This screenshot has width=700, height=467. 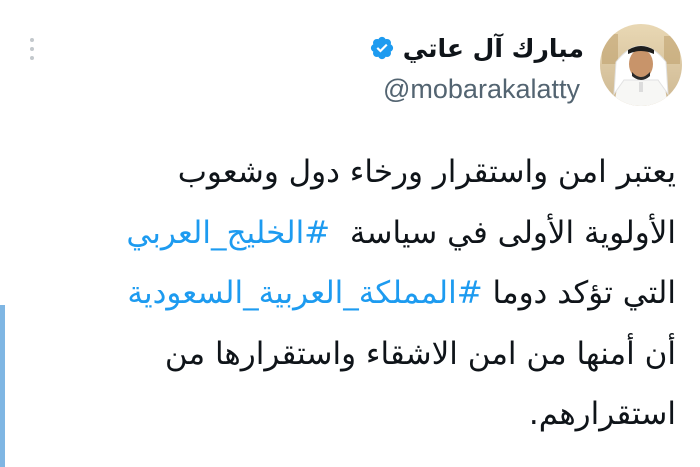 I want to click on tweet-line: التي تؤكد دوما #المملكة_العربية_السعودية, so click(x=346, y=293).